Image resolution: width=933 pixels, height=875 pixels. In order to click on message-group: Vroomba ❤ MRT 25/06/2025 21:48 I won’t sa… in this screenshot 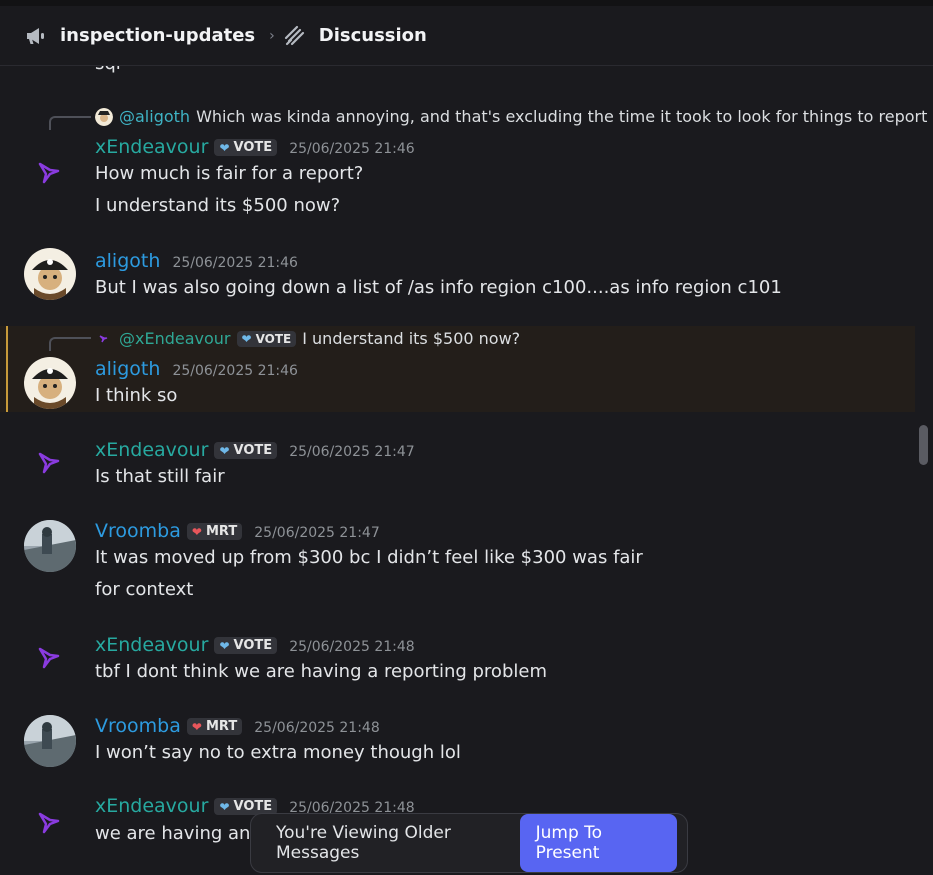, I will do `click(457, 740)`.